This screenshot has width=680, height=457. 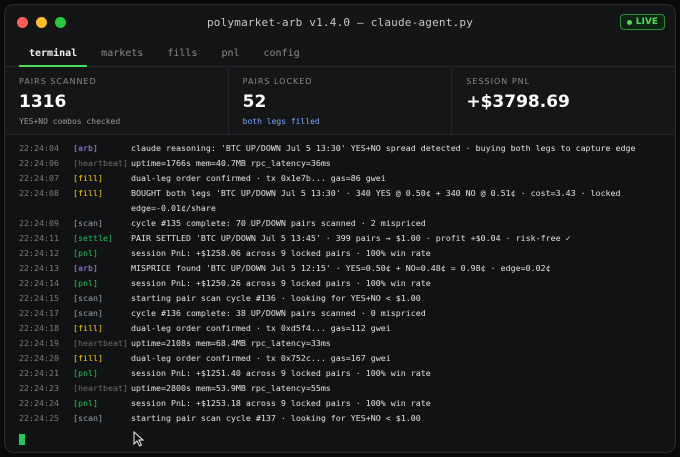 What do you see at coordinates (340, 53) in the screenshot?
I see `tab-bar: terminal markets fills pnl config` at bounding box center [340, 53].